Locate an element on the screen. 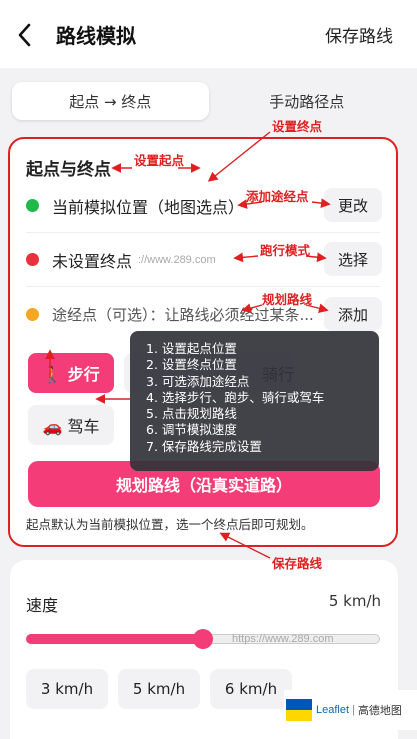 The image size is (417, 739). step-item: 2. 设置终点位置 is located at coordinates (191, 365).